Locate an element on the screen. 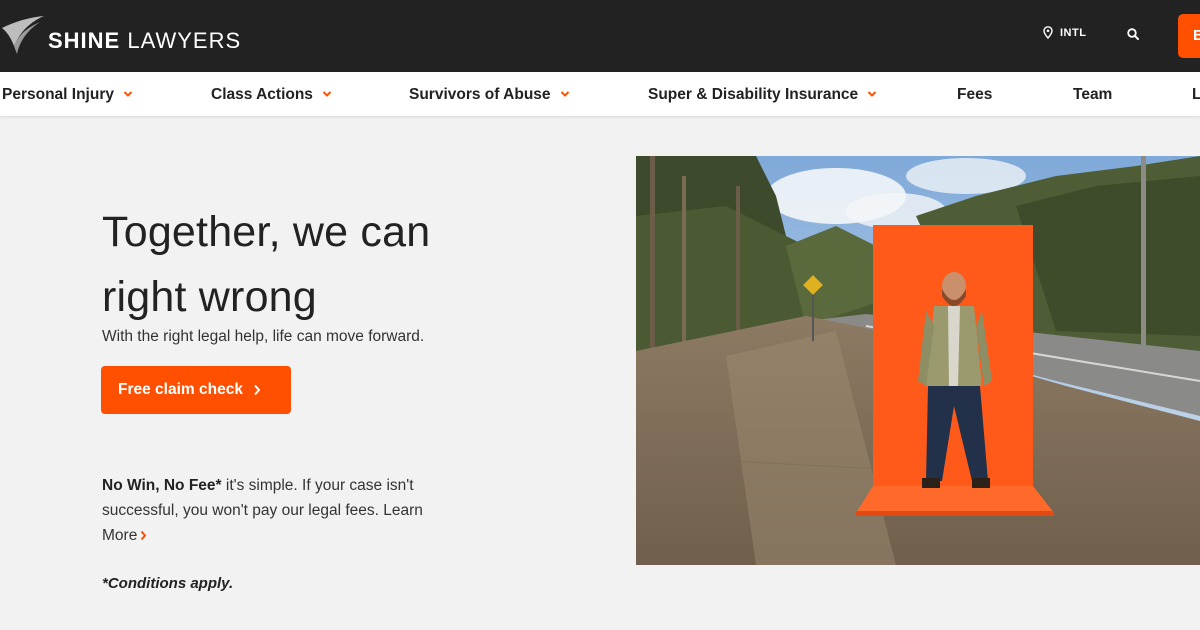  search-button is located at coordinates (1134, 35).